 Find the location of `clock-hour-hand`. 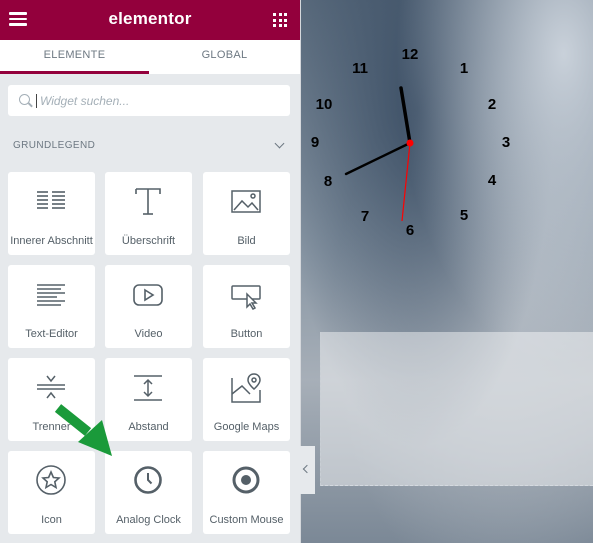

clock-hour-hand is located at coordinates (405, 115).